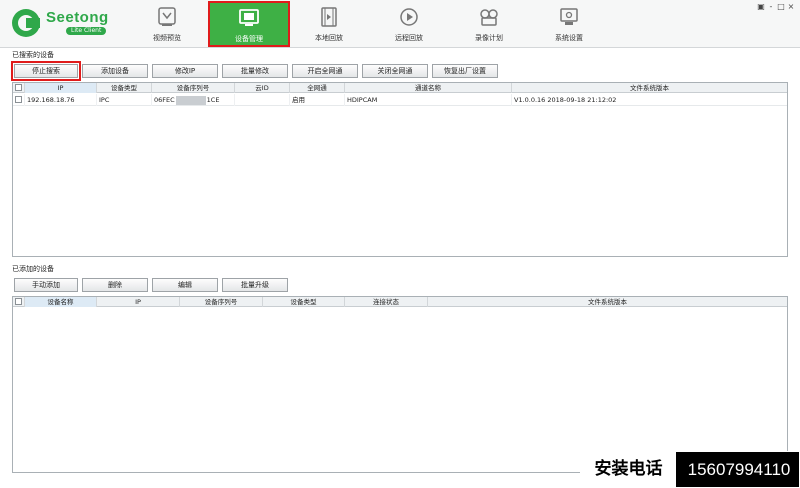 The height and width of the screenshot is (488, 800). Describe the element at coordinates (791, 6) in the screenshot. I see `close-icon: ×` at that location.